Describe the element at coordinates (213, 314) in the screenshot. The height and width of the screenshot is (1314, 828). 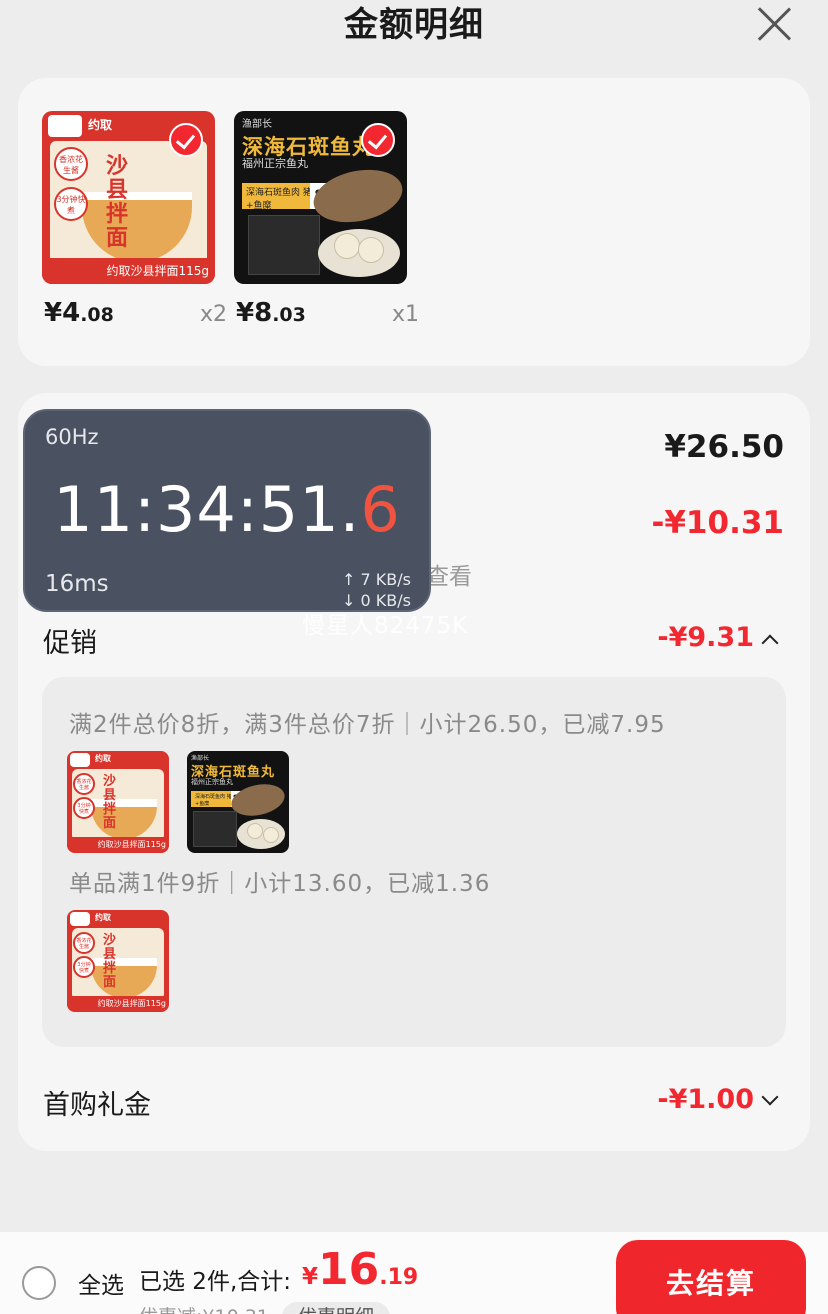
I see `product-quantity: x2` at that location.